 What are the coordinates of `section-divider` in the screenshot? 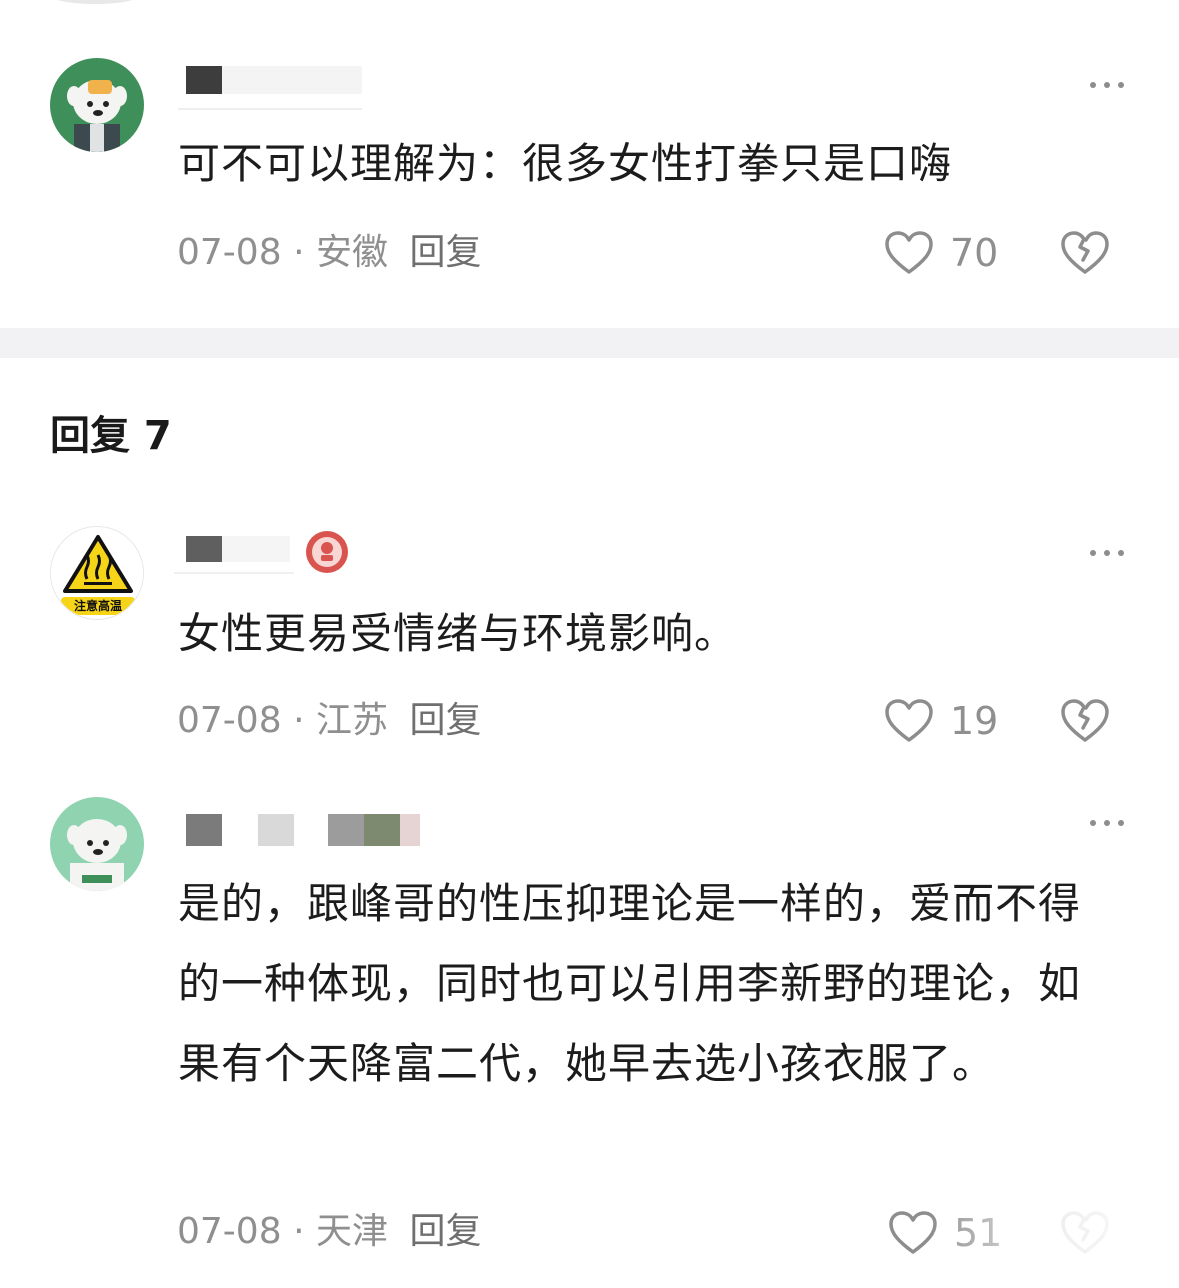 It's located at (589, 343).